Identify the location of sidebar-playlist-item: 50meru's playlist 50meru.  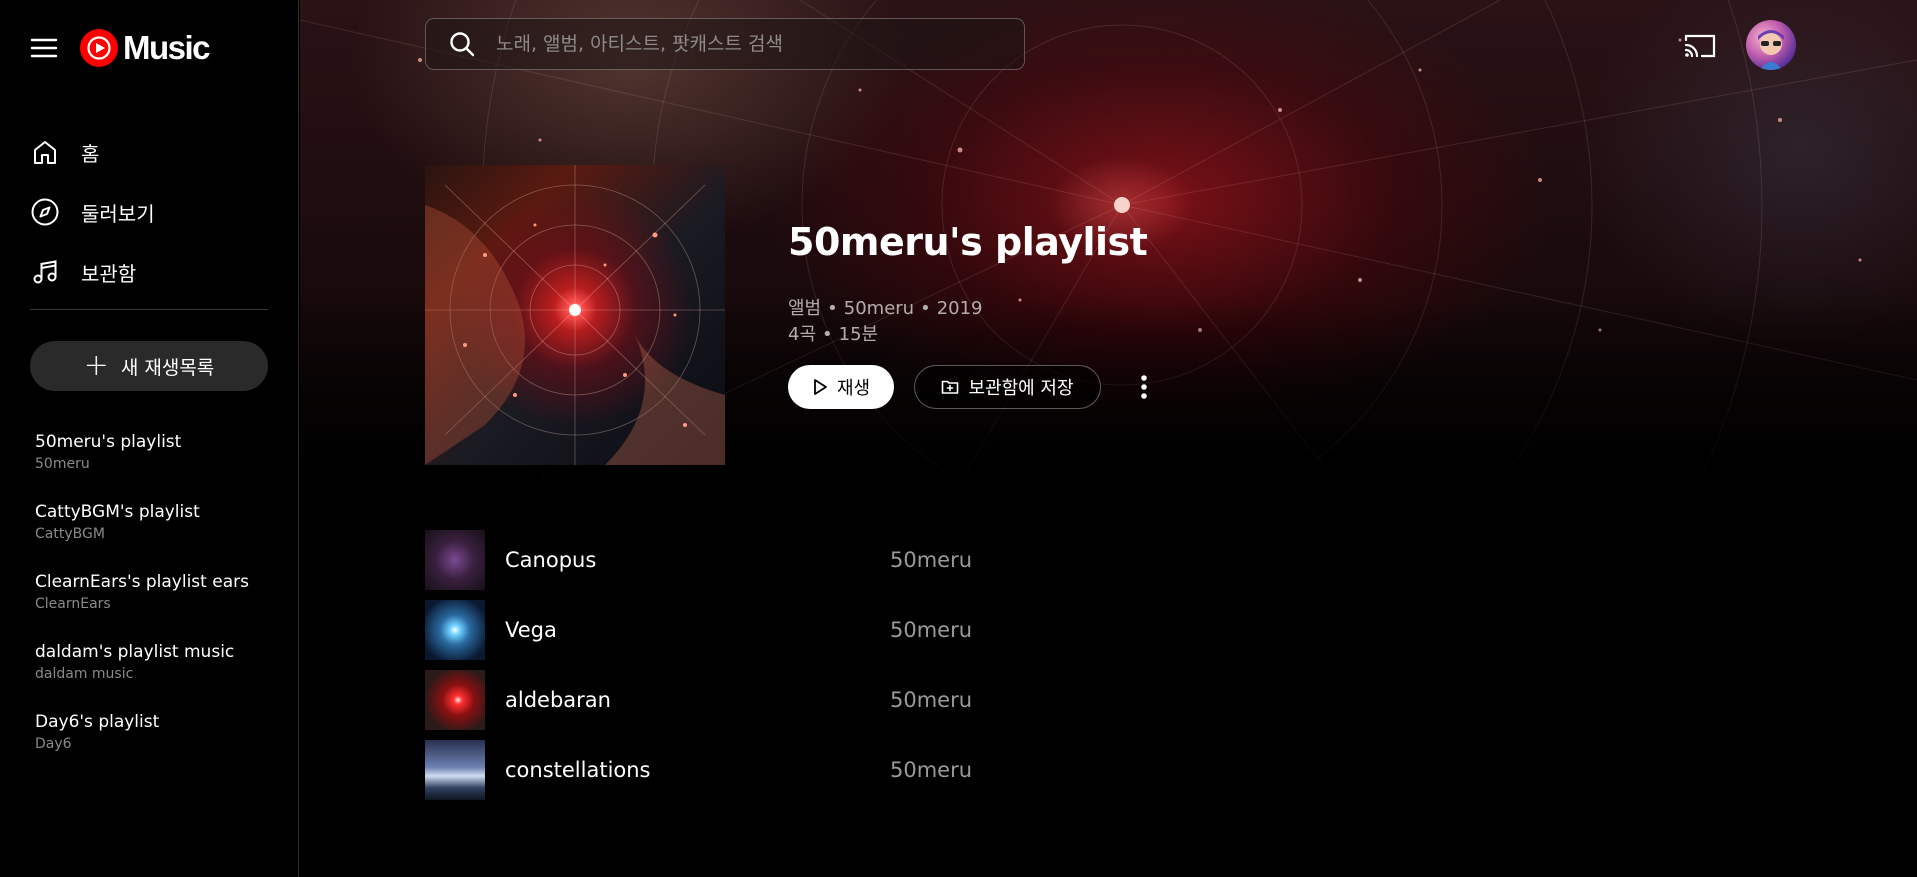
(160, 467).